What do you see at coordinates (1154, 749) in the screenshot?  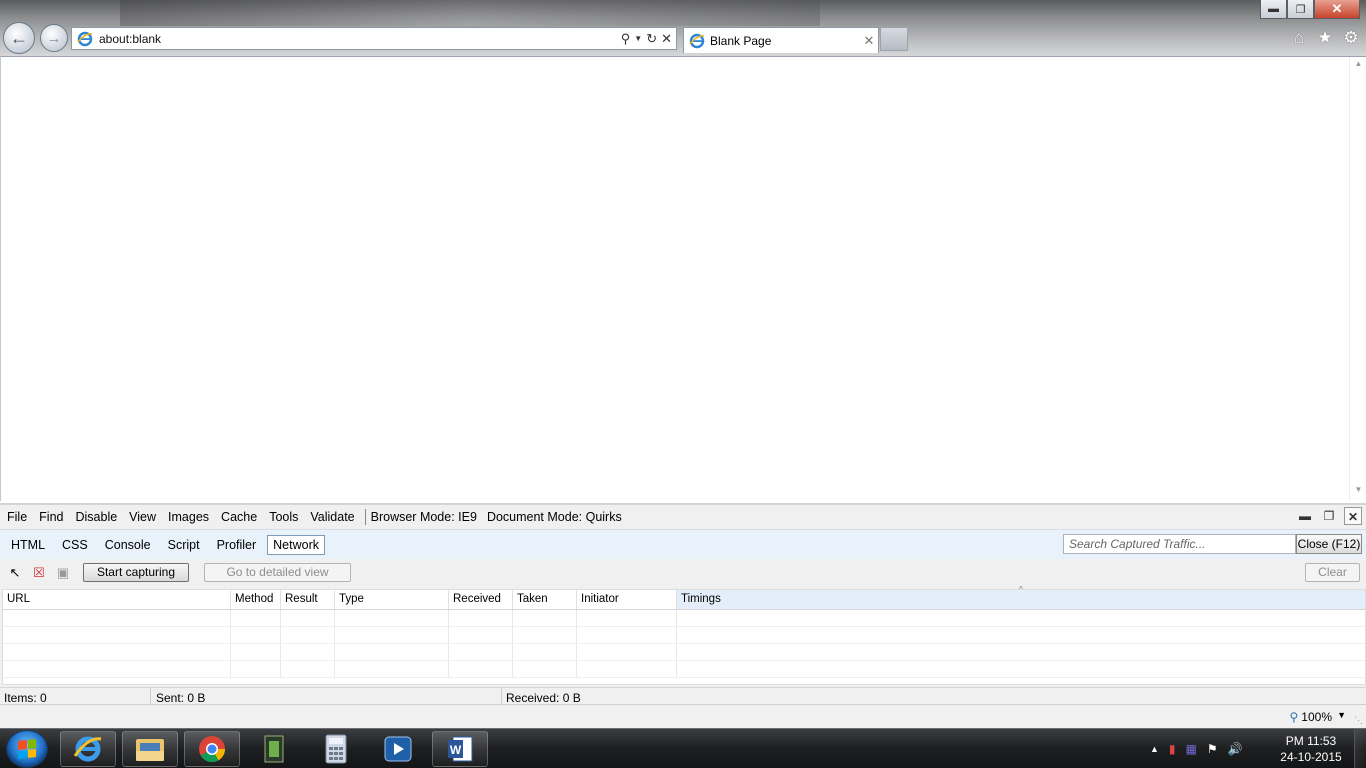 I see `show-hidden-icons-icon: ▲` at bounding box center [1154, 749].